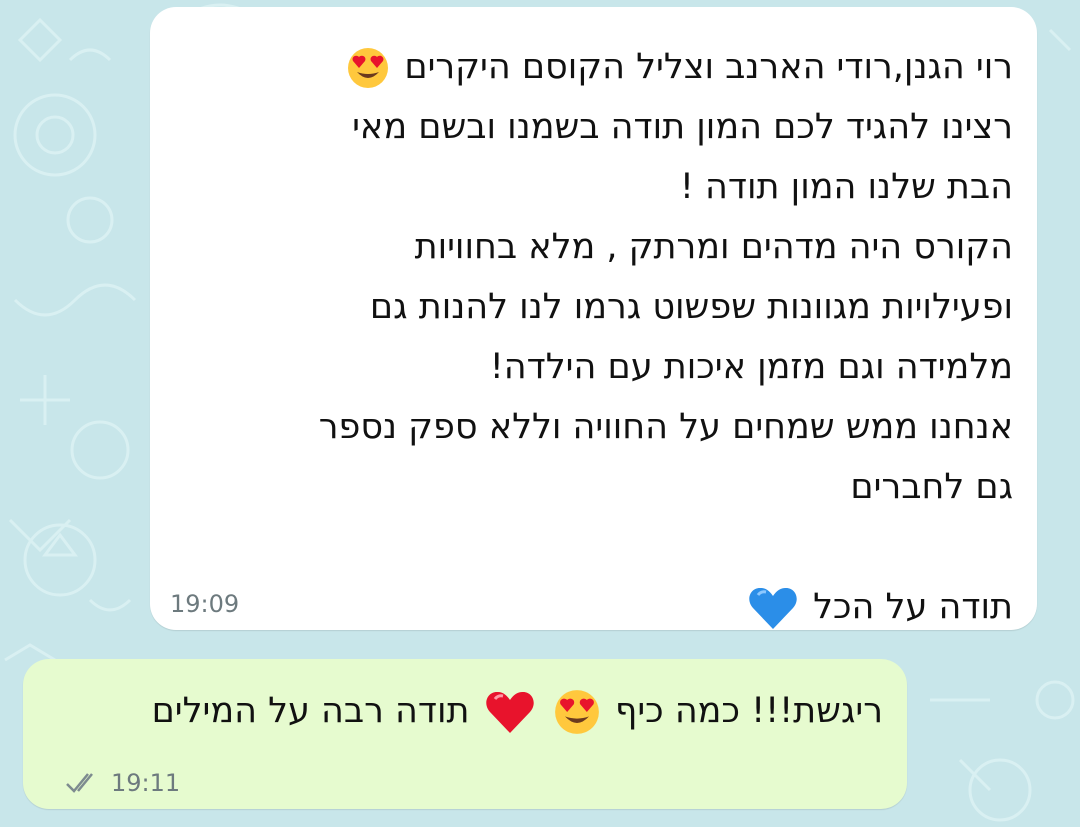  Describe the element at coordinates (665, 427) in the screenshot. I see `message-line: אנחנו ממש שמחים על החוויה וללא ספק נספר` at that location.